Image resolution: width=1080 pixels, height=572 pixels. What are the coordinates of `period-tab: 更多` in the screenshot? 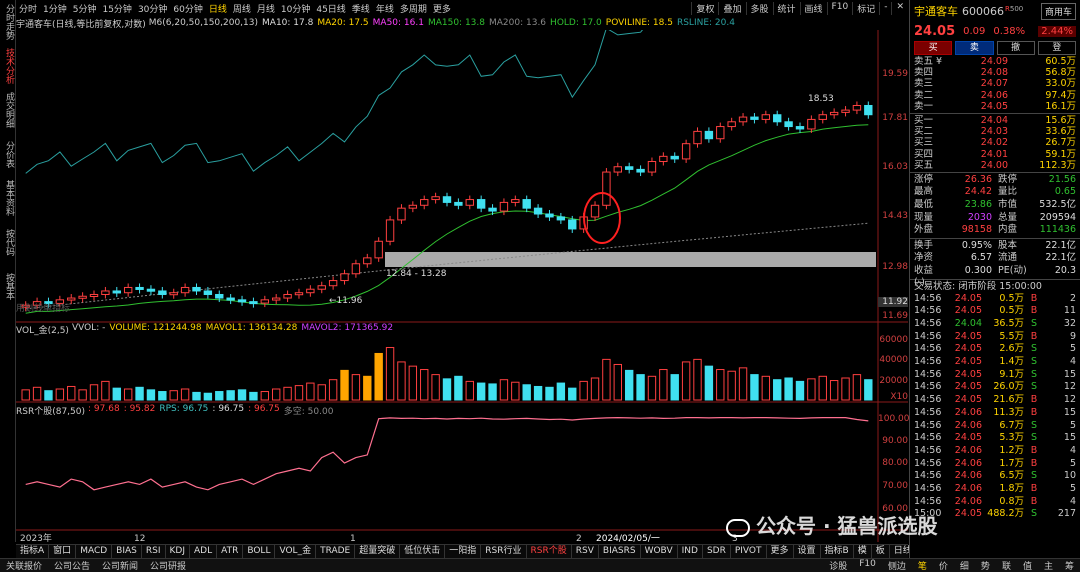 It's located at (442, 8).